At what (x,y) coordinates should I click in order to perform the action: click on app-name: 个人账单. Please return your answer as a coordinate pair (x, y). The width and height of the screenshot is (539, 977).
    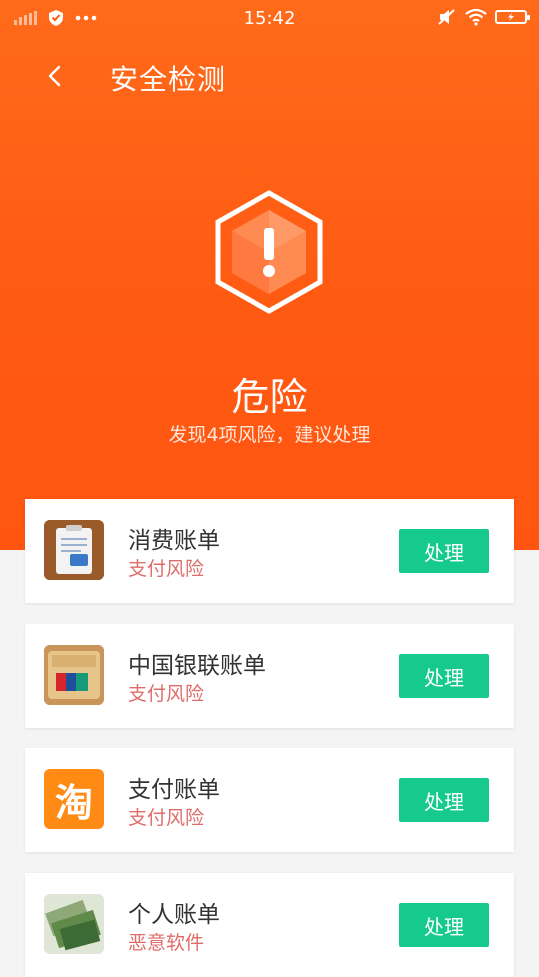
    Looking at the image, I should click on (174, 915).